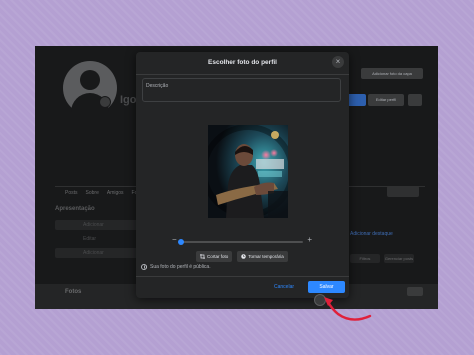 The image size is (474, 355). Describe the element at coordinates (399, 258) in the screenshot. I see `manage-posts-button: Gerenciar posts` at that location.